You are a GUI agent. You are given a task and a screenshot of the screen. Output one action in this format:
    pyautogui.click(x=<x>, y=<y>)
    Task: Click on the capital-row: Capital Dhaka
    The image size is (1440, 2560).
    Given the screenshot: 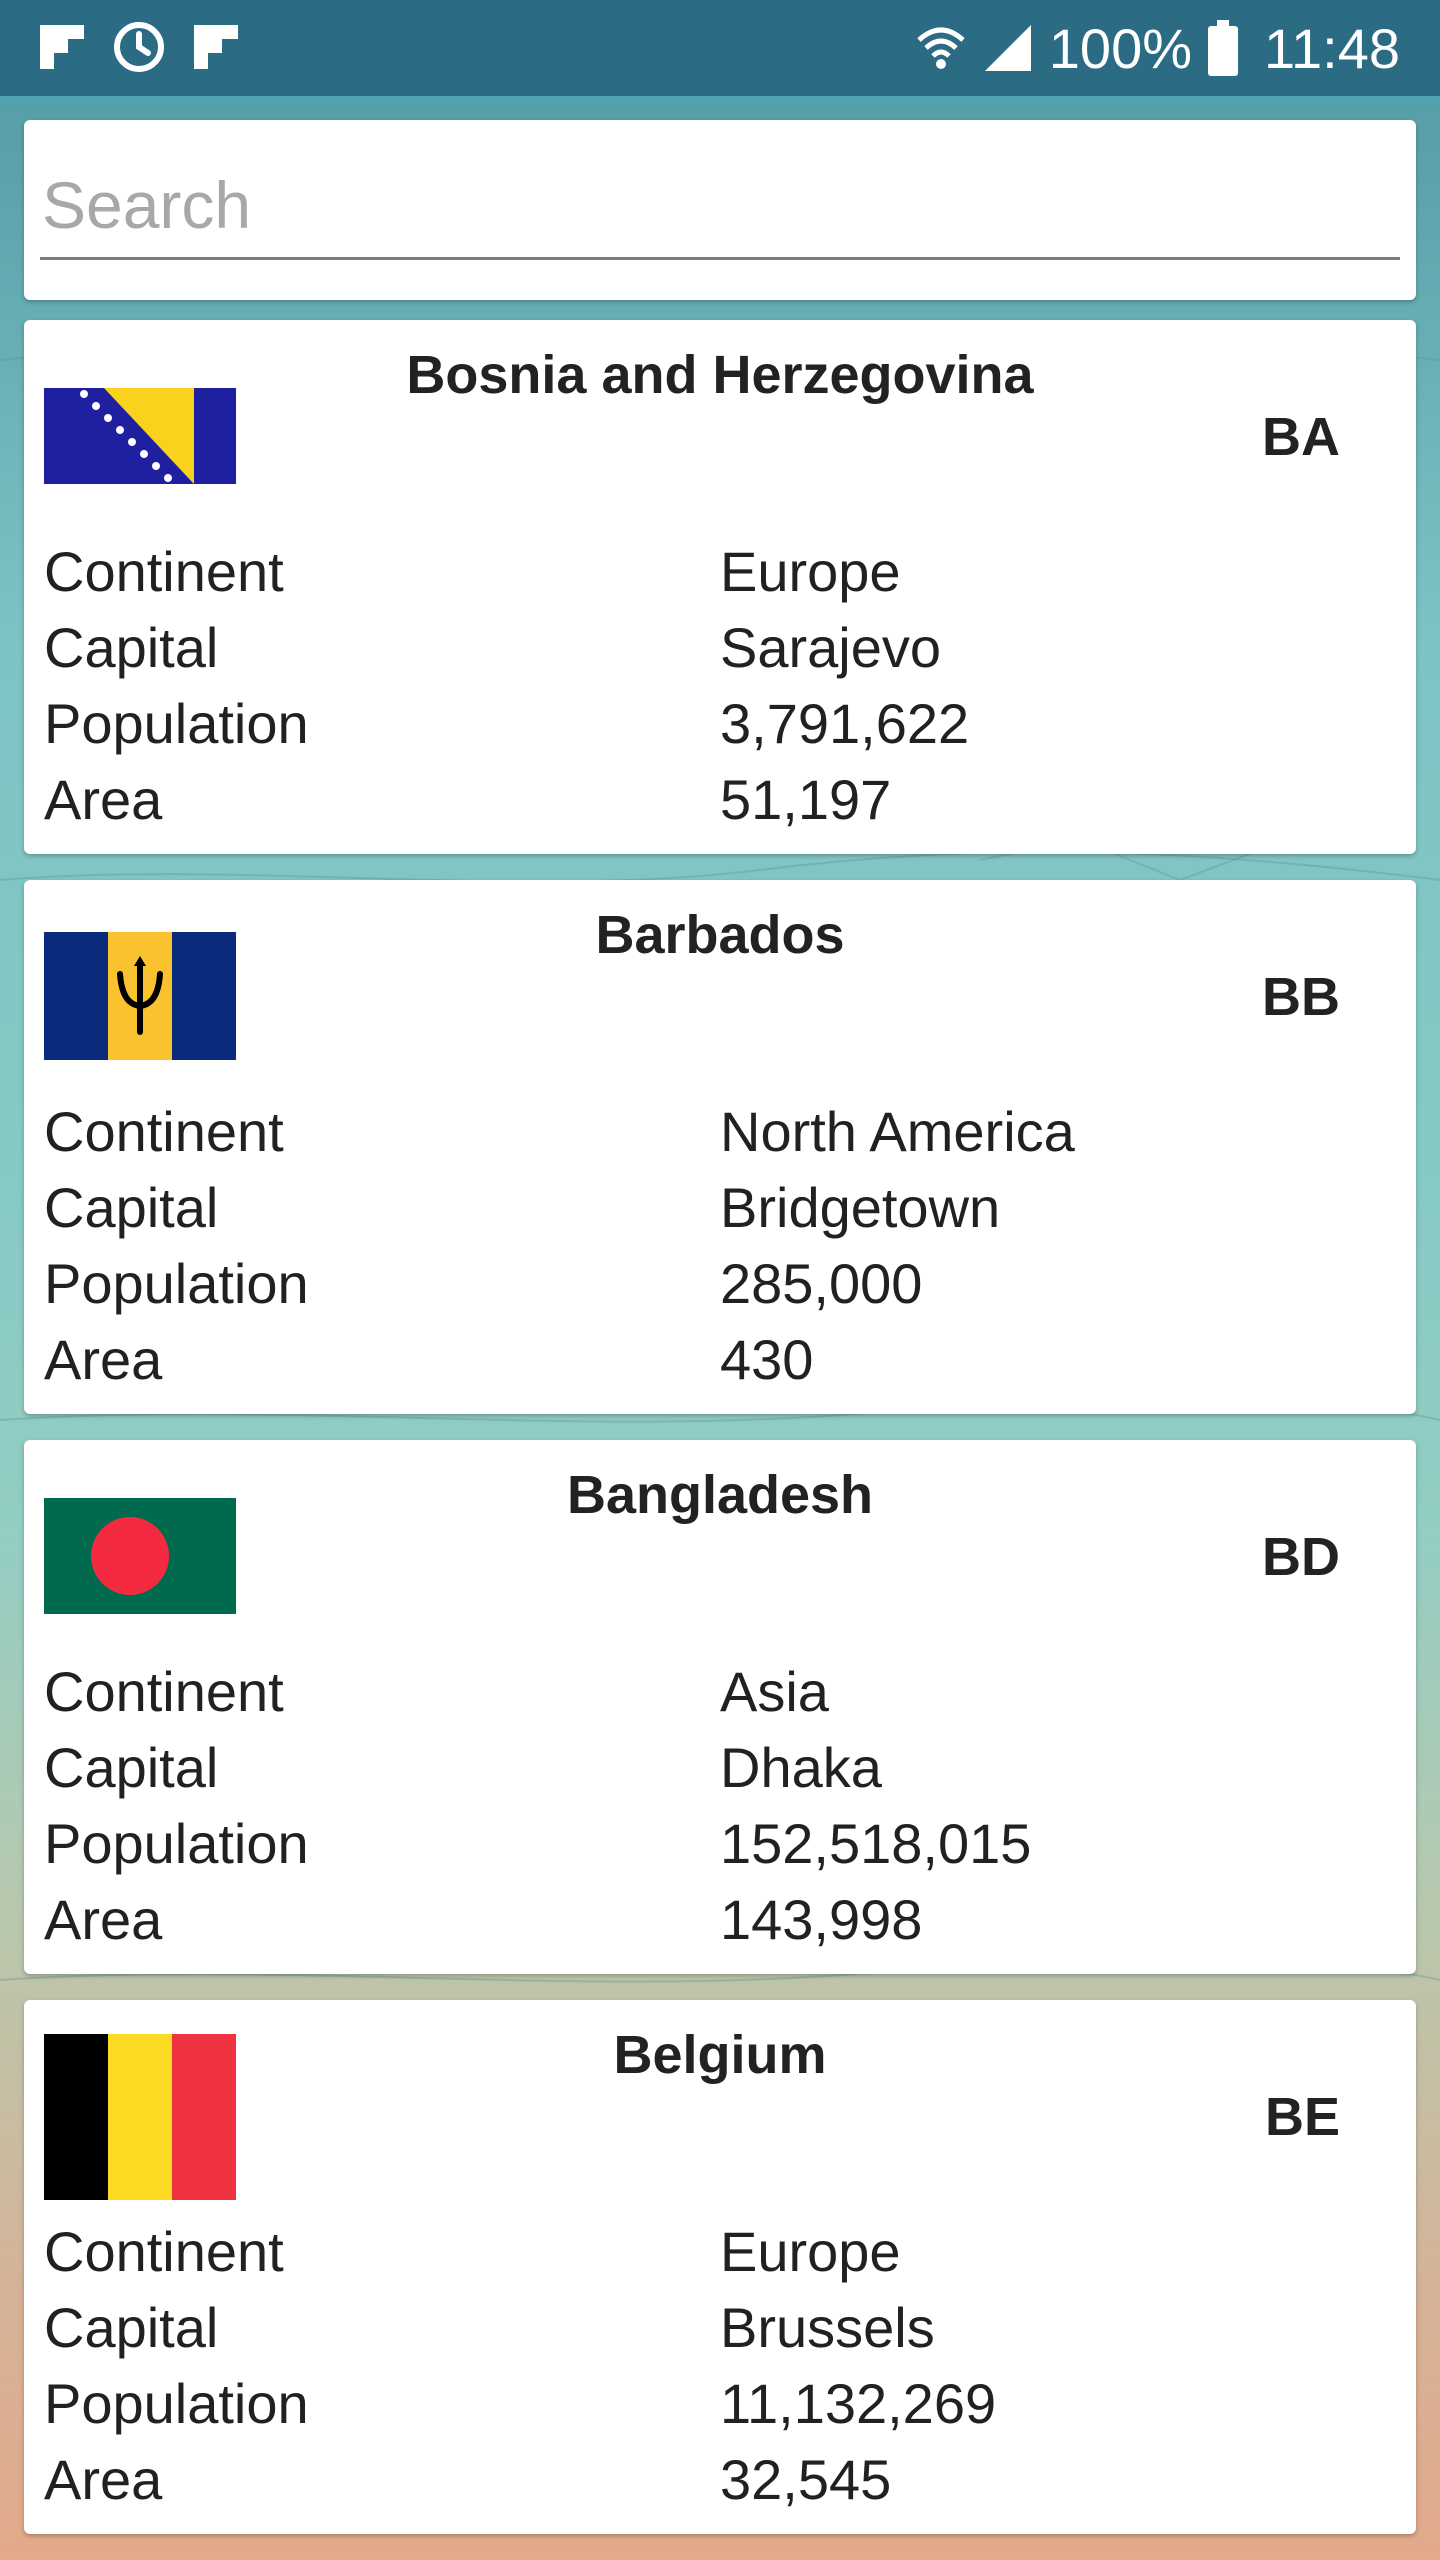 What is the action you would take?
    pyautogui.click(x=720, y=1768)
    